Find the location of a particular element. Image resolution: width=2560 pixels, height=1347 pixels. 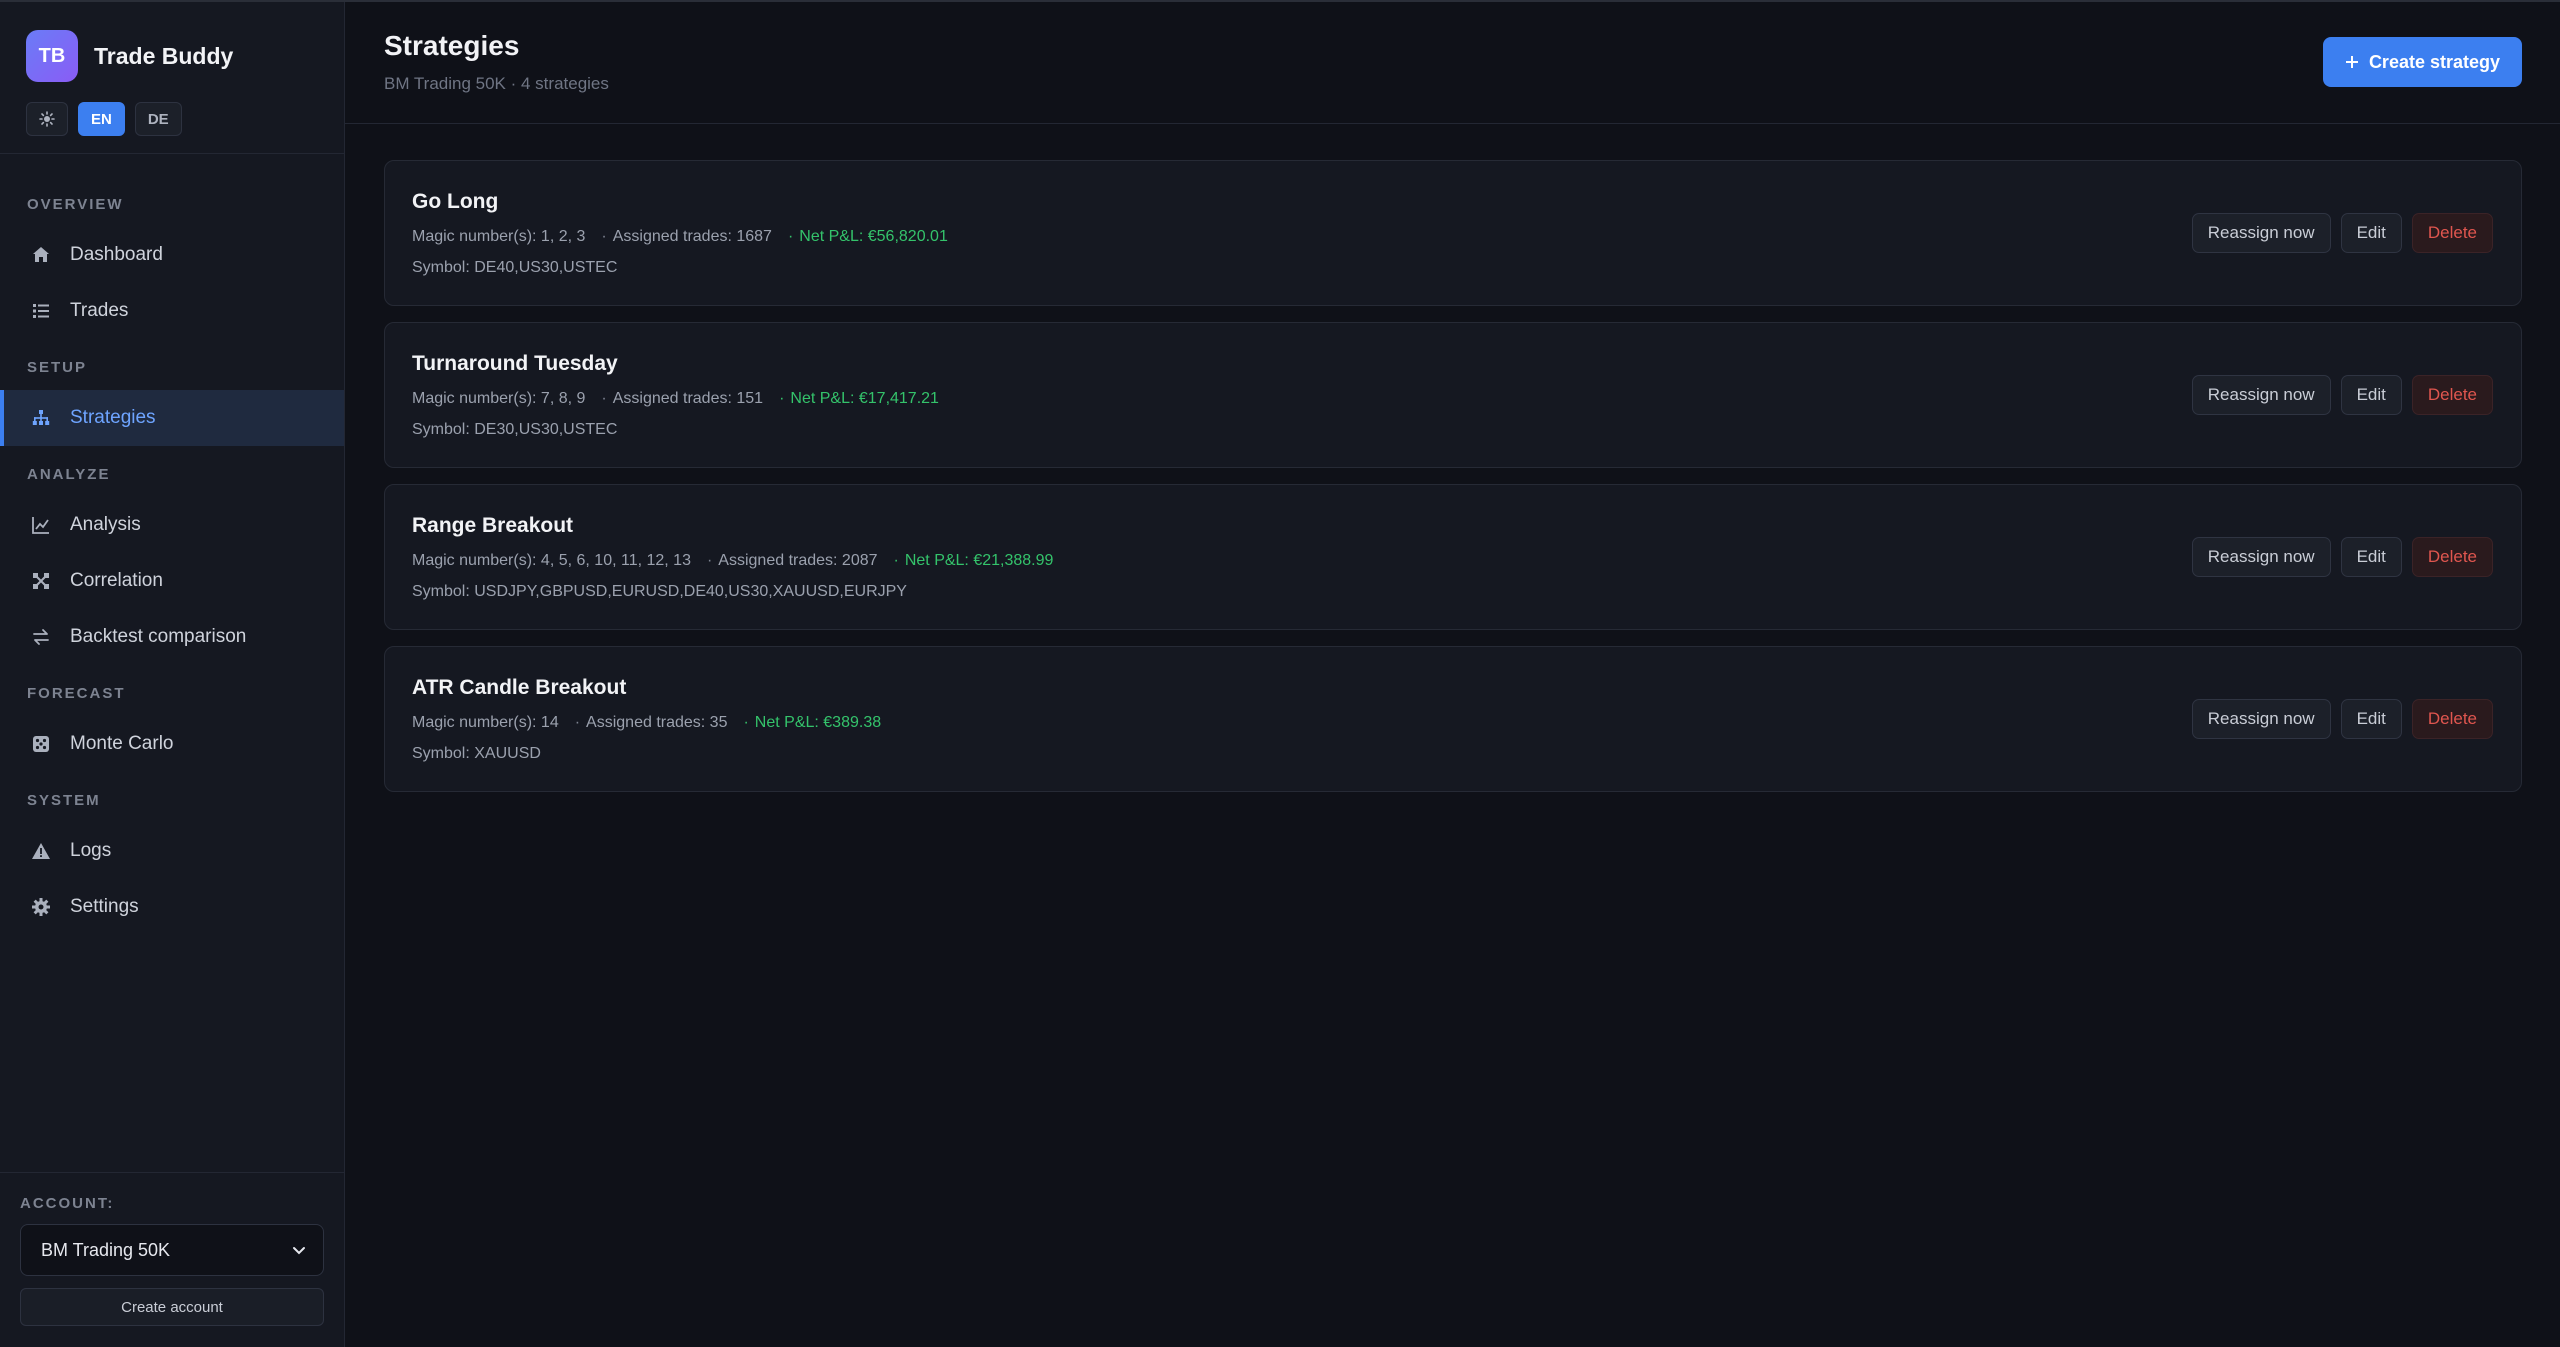

sidebar-item-settings: Settings is located at coordinates (172, 907).